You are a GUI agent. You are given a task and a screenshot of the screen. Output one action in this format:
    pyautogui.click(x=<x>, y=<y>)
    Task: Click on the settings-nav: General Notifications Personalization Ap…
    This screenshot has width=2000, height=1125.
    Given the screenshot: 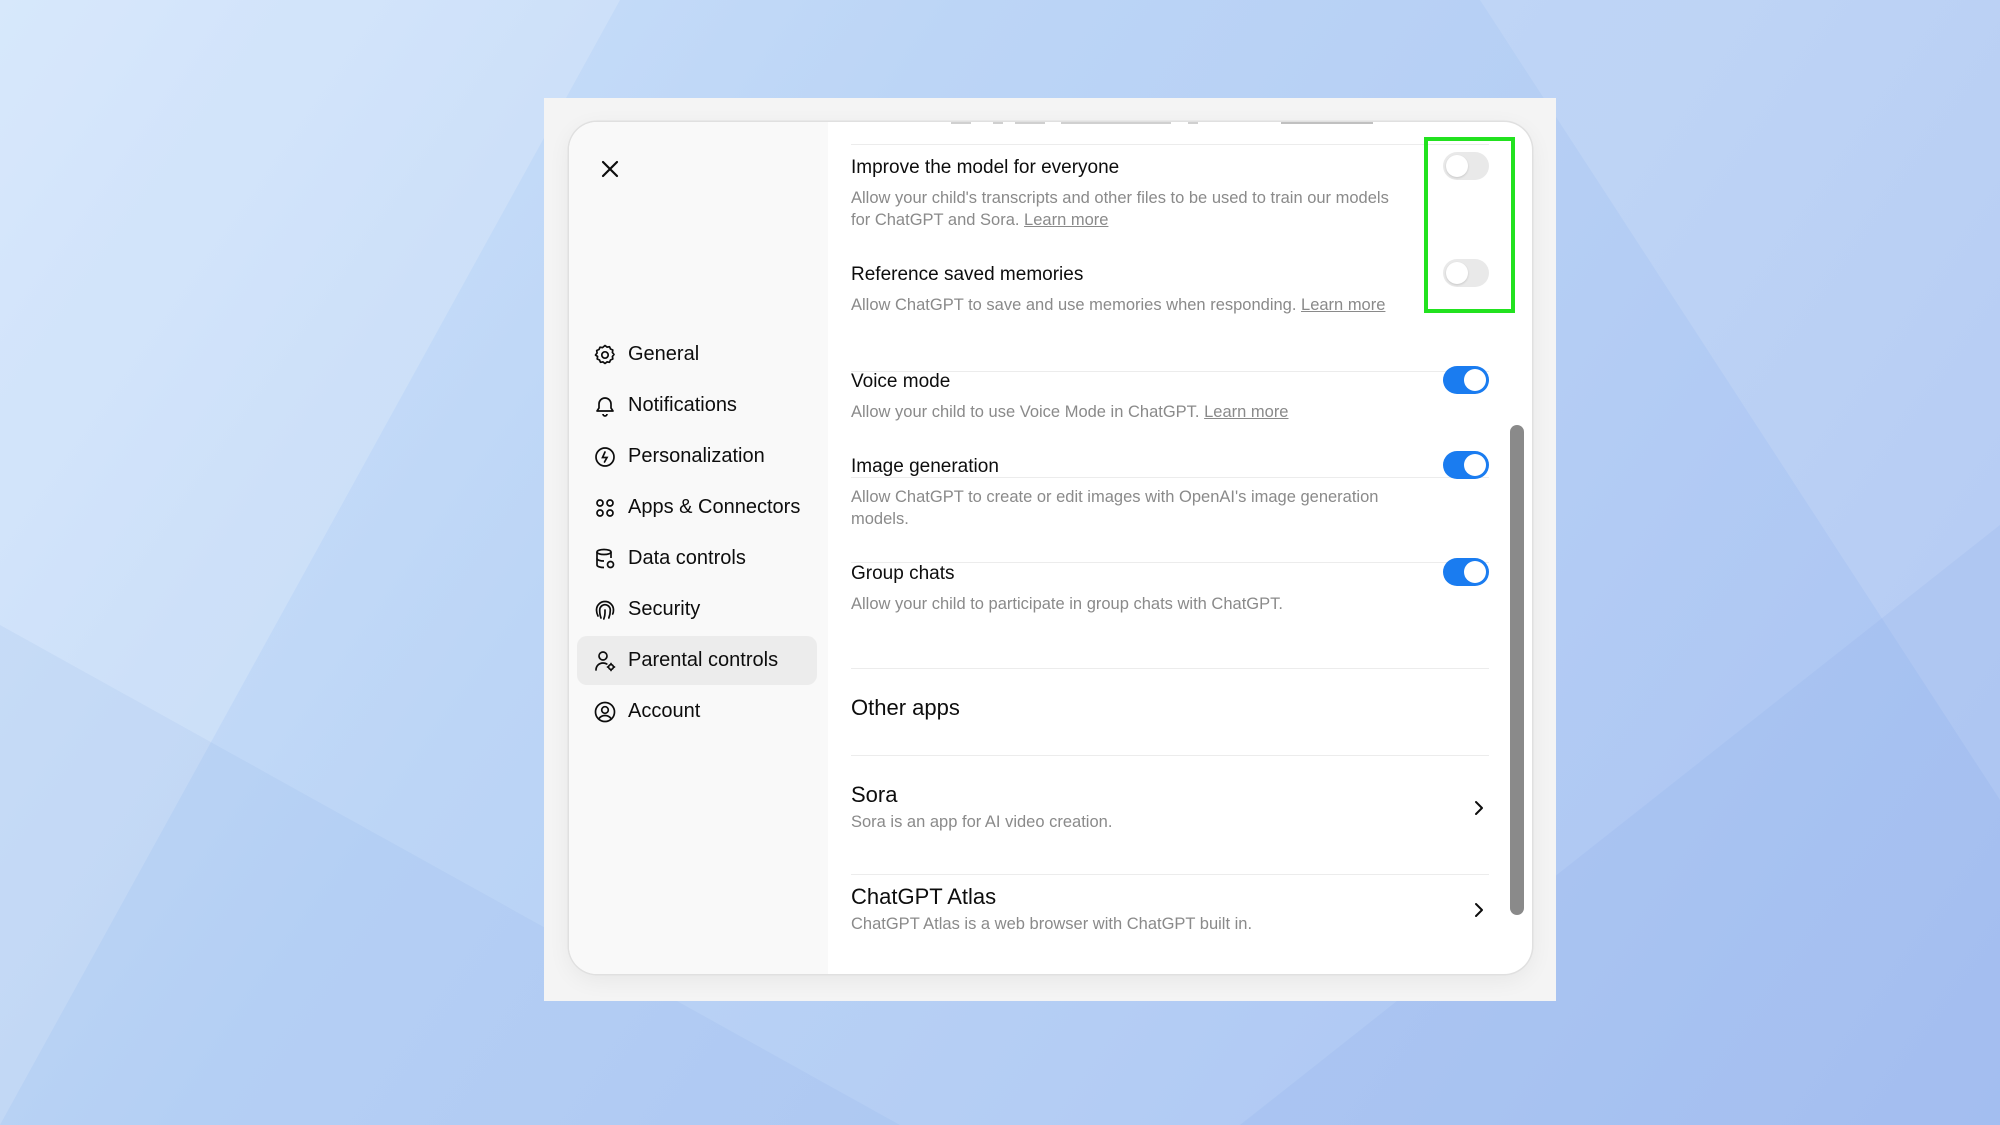 What is the action you would take?
    pyautogui.click(x=697, y=534)
    